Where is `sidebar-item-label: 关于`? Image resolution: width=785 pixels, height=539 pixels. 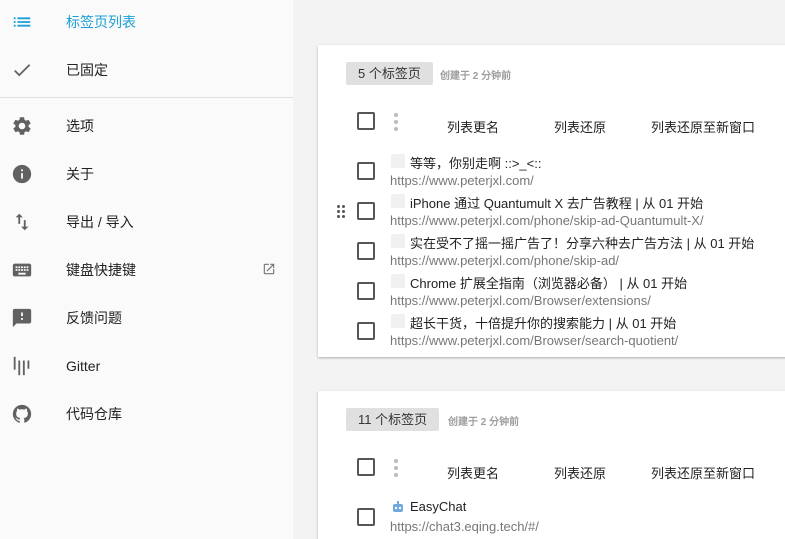 sidebar-item-label: 关于 is located at coordinates (80, 174).